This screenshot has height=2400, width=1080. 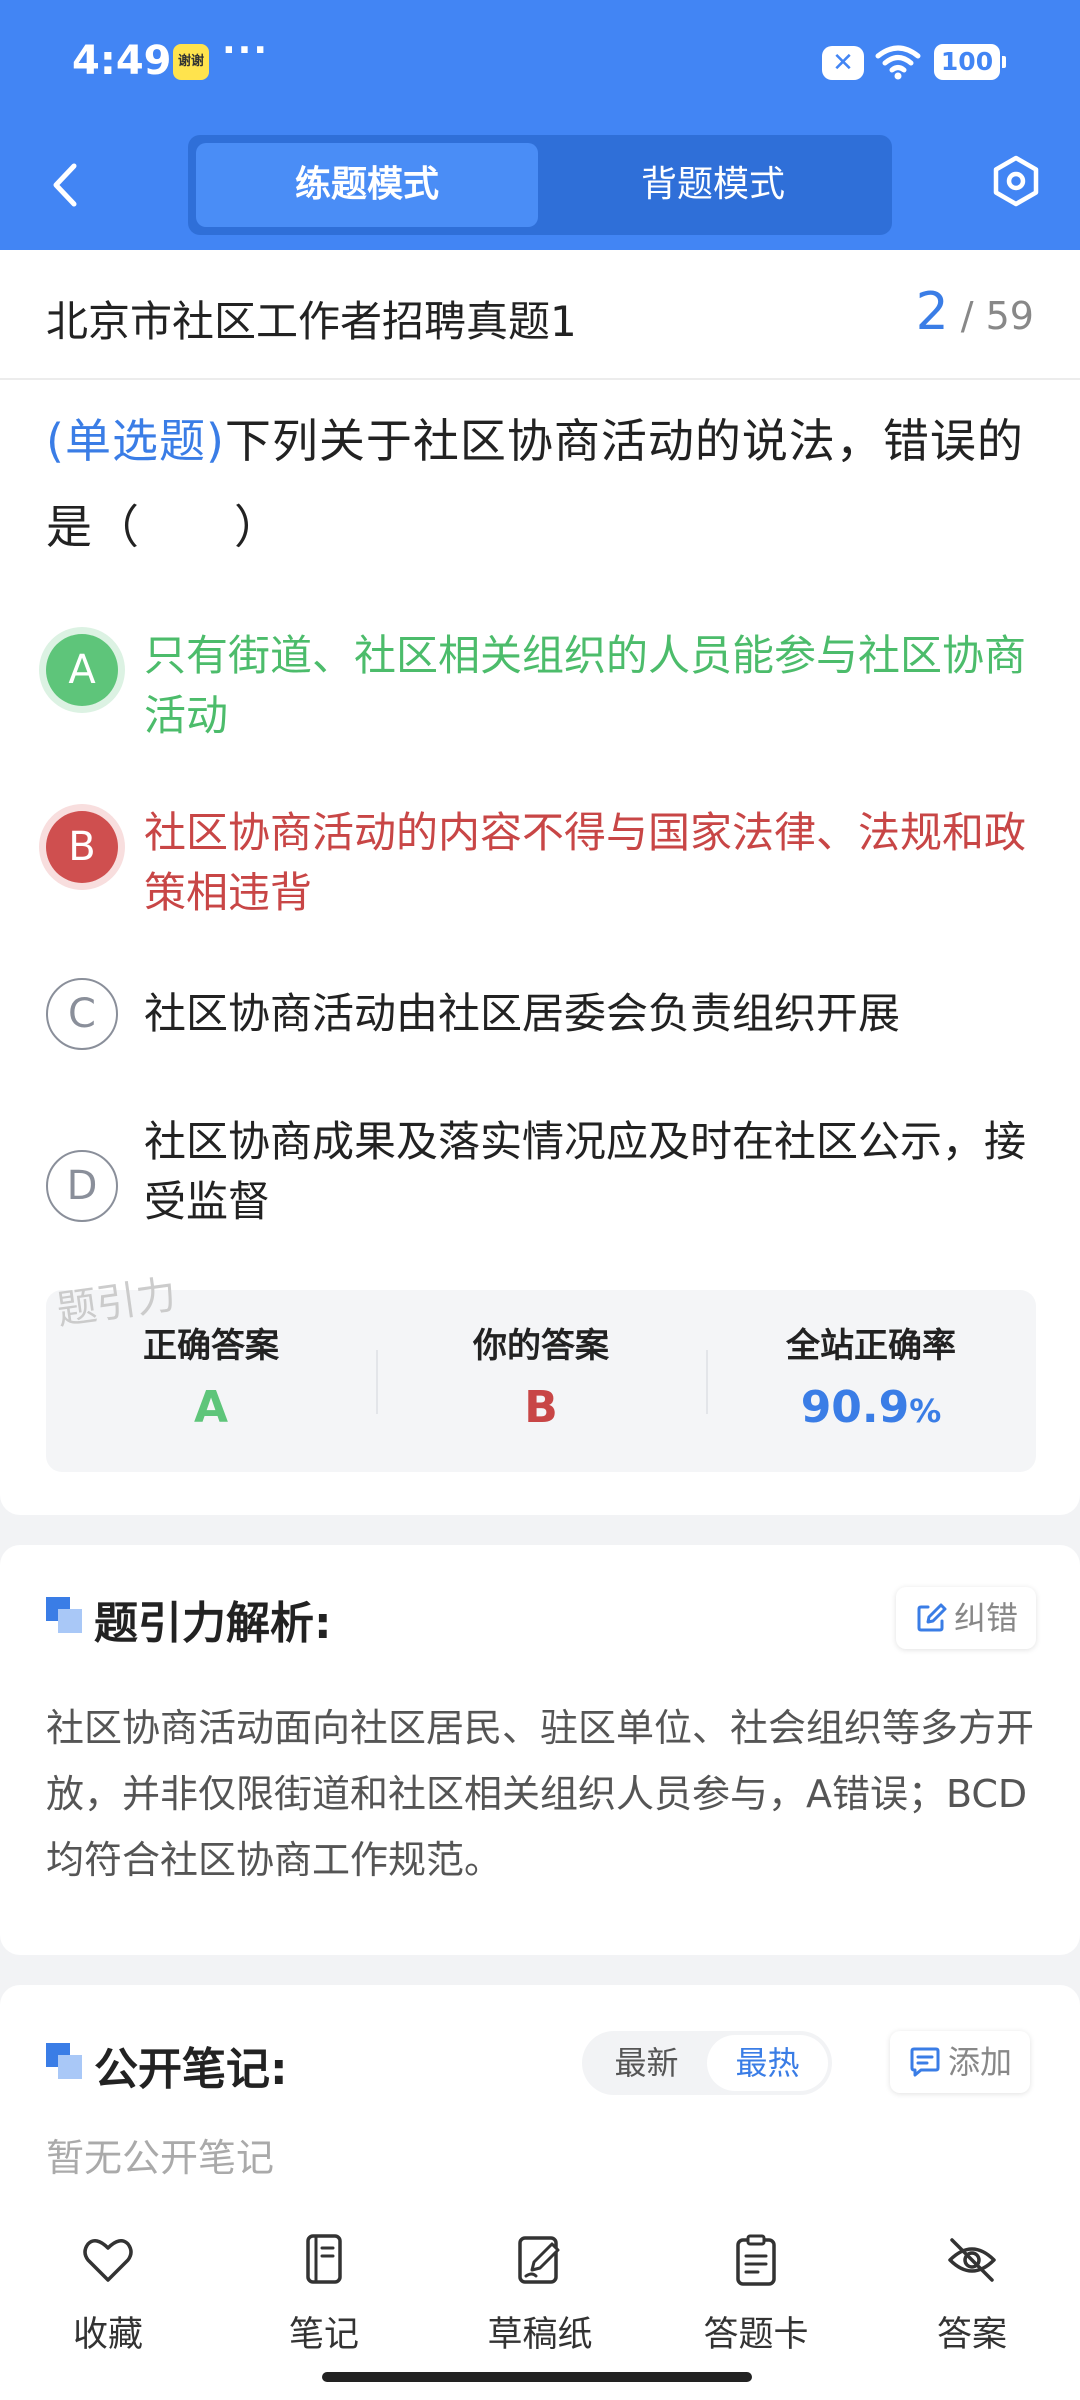 What do you see at coordinates (540, 62) in the screenshot?
I see `status-bar: 4:49 谢谢 ··· ✕ 100` at bounding box center [540, 62].